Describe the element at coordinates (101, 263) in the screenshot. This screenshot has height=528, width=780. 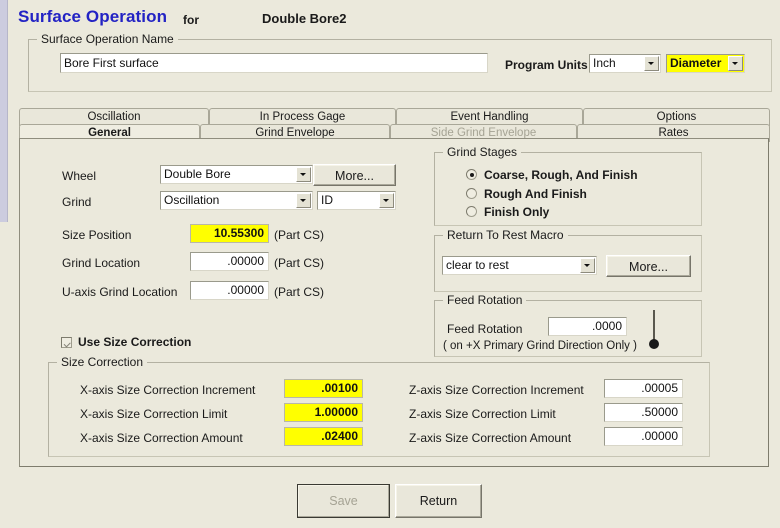
I see `grind-location-label: Grind Location` at that location.